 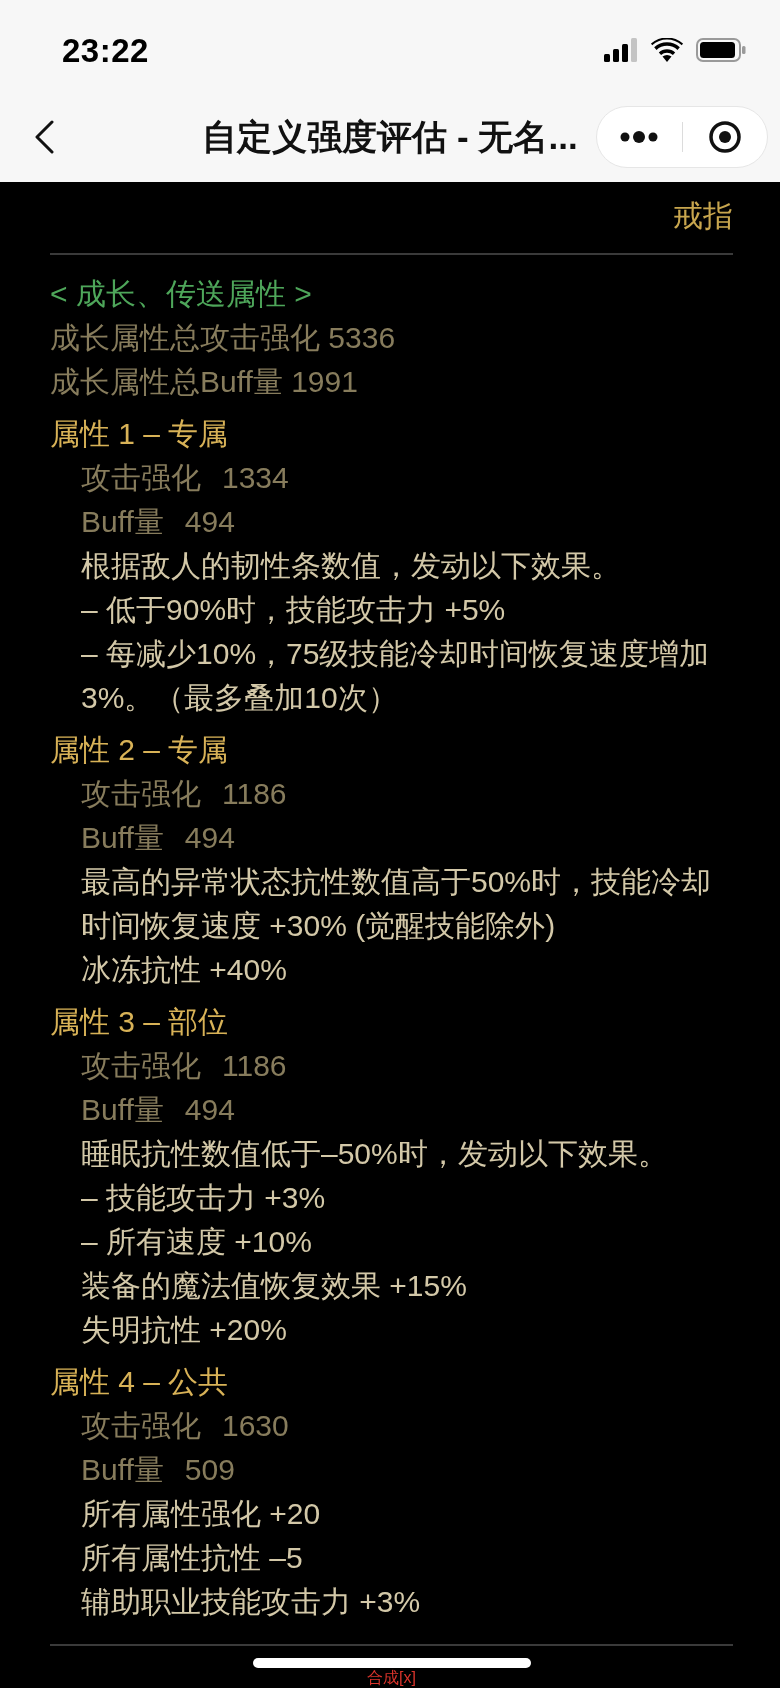 I want to click on signal-icon, so click(x=621, y=50).